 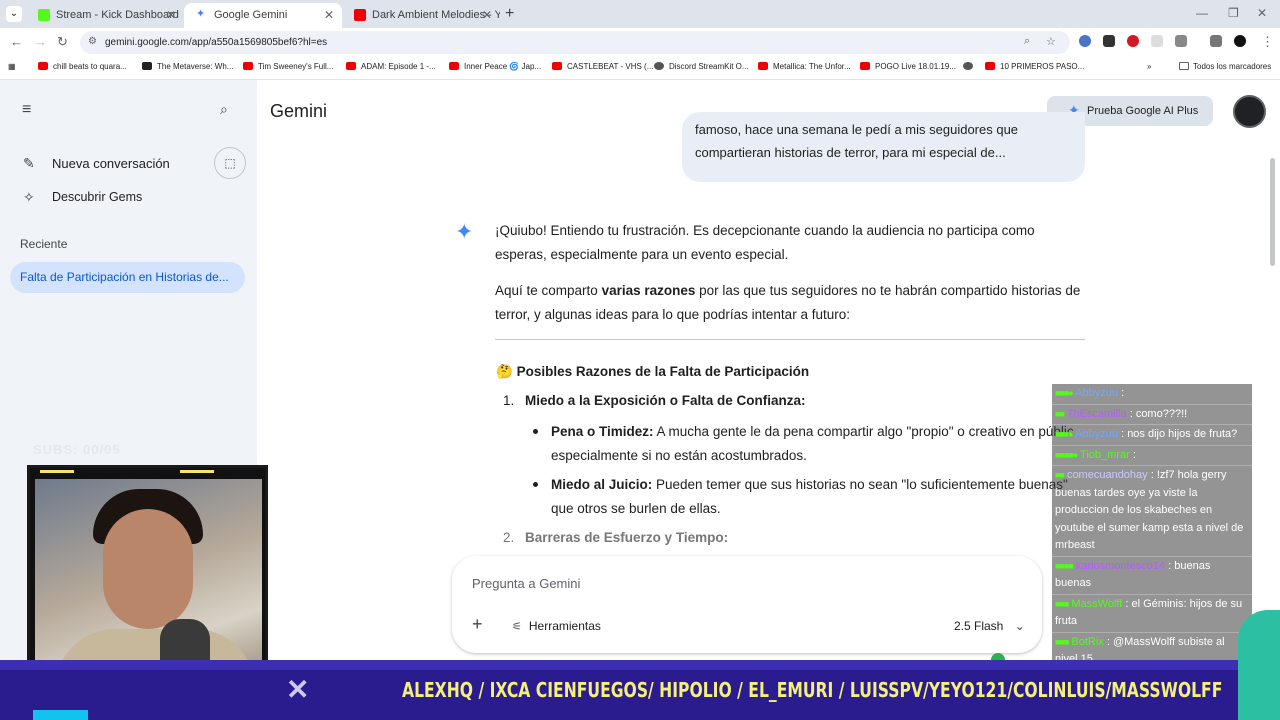 What do you see at coordinates (1249, 111) in the screenshot?
I see `avatar` at bounding box center [1249, 111].